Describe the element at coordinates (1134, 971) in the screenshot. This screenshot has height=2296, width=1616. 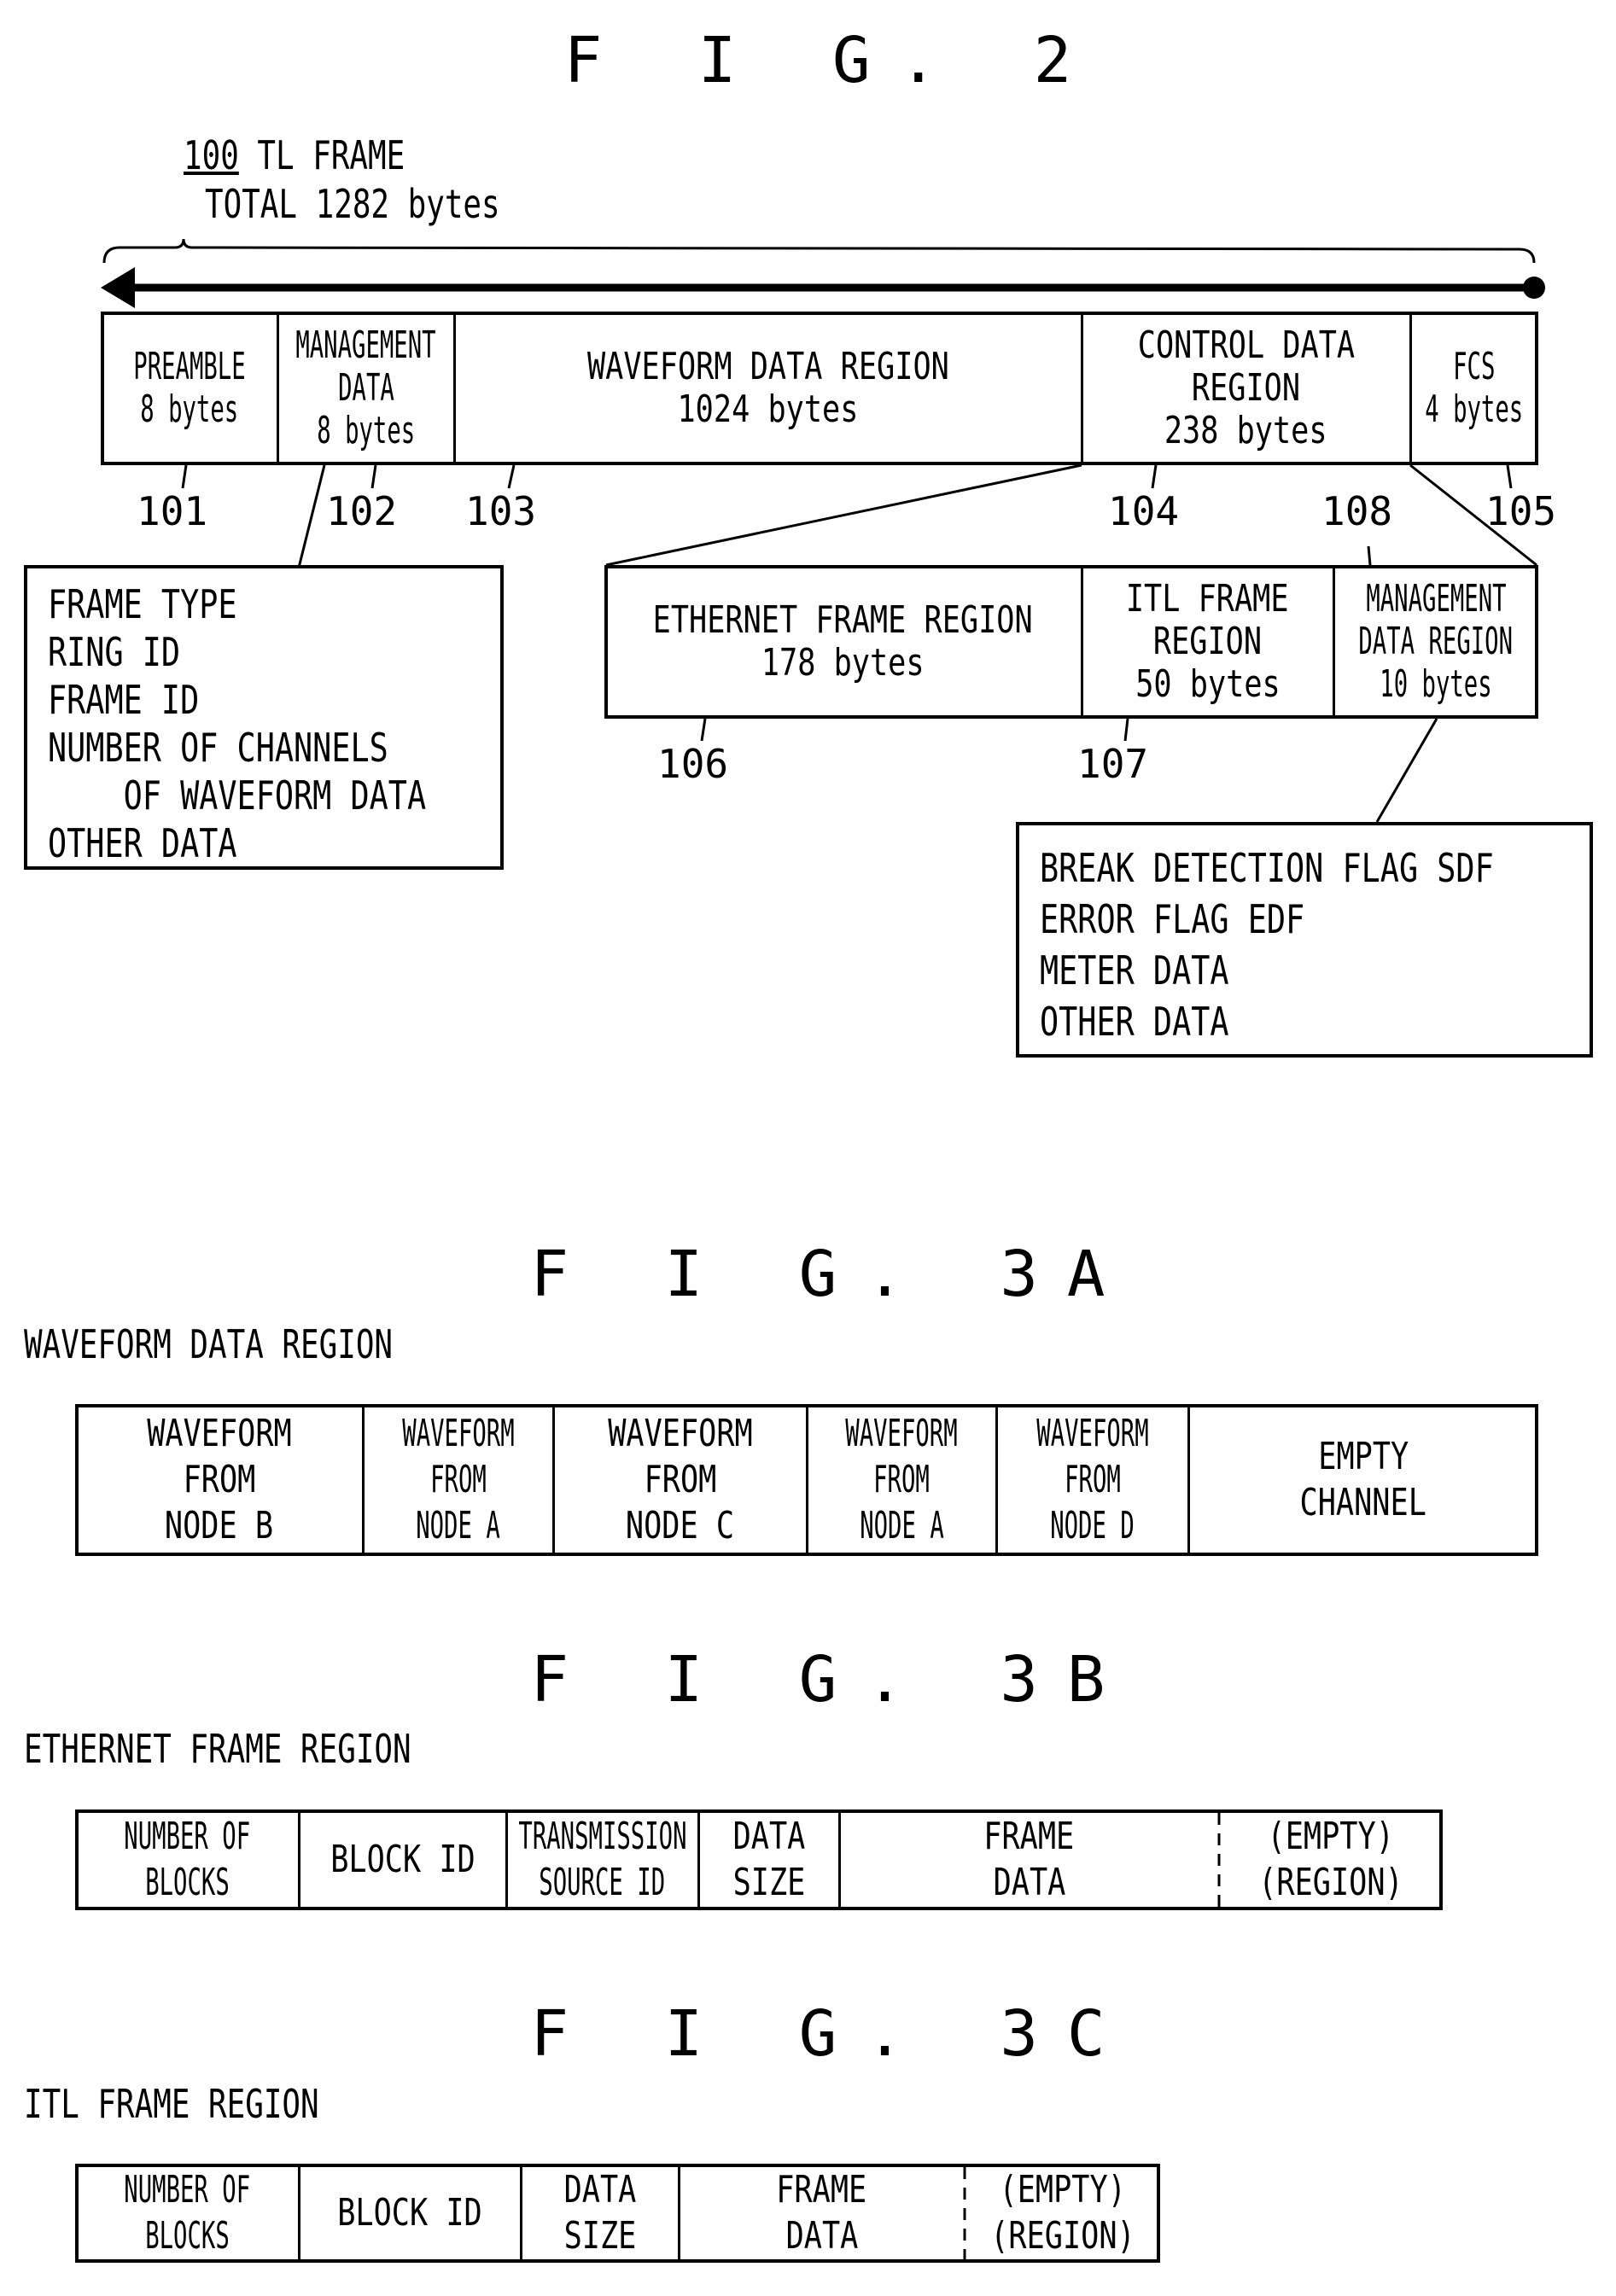
I see `list-item: METER DATA` at that location.